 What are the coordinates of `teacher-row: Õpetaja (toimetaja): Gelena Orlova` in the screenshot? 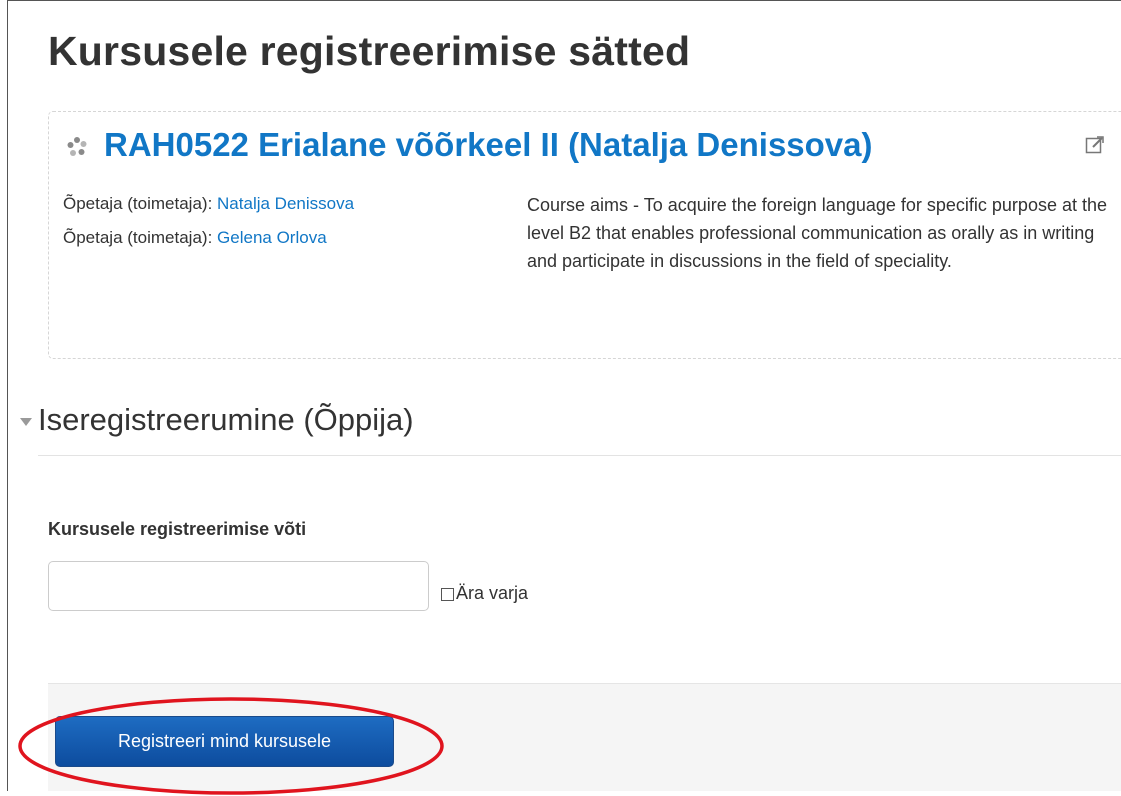 It's located at (195, 238).